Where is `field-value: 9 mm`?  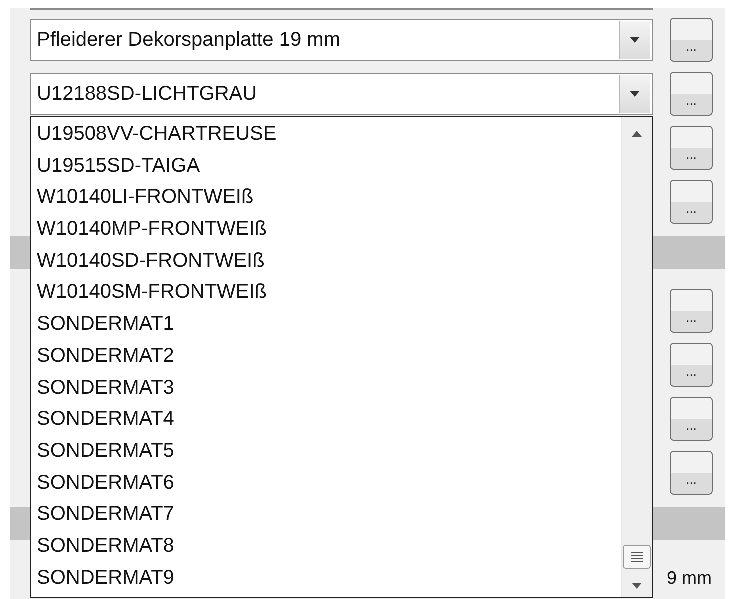
field-value: 9 mm is located at coordinates (689, 578).